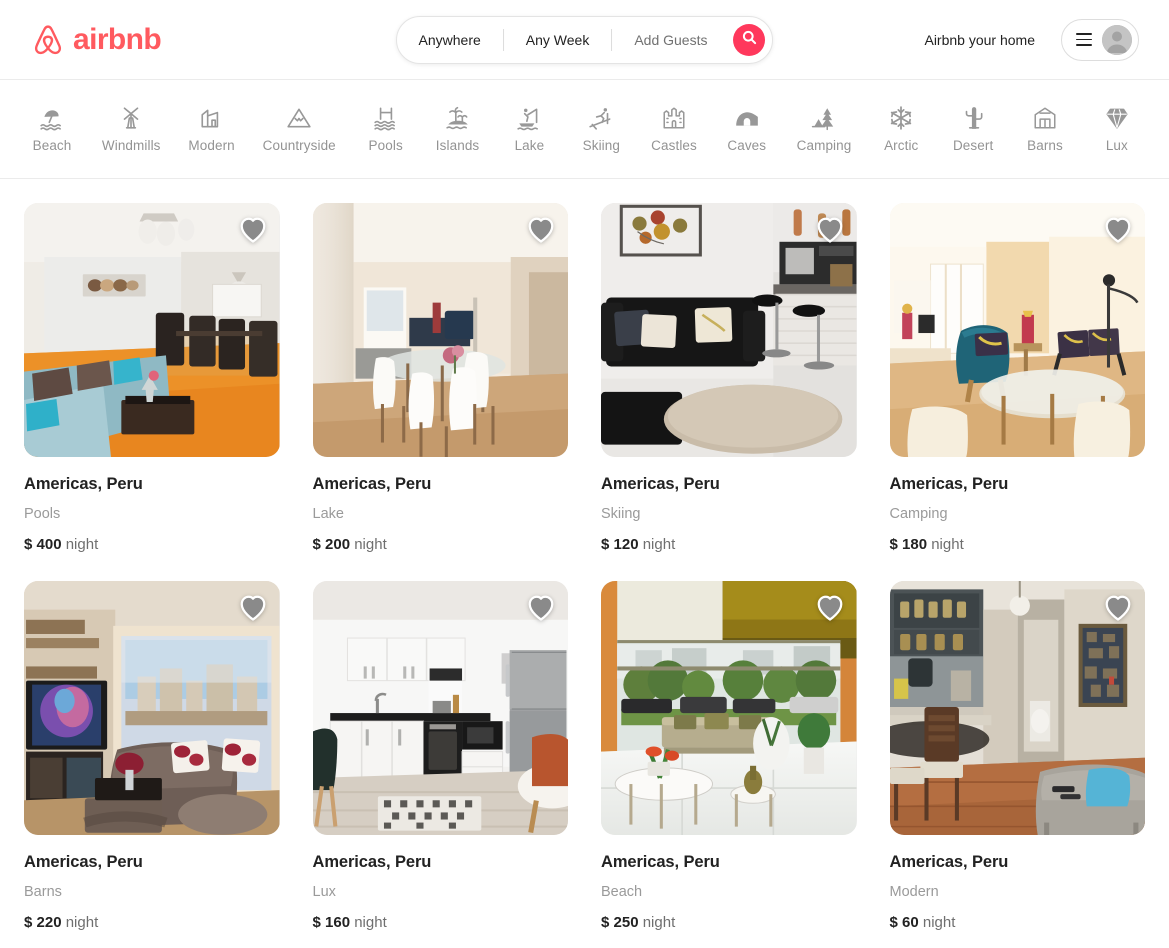 This screenshot has width=1169, height=948. I want to click on castle-icon, so click(674, 118).